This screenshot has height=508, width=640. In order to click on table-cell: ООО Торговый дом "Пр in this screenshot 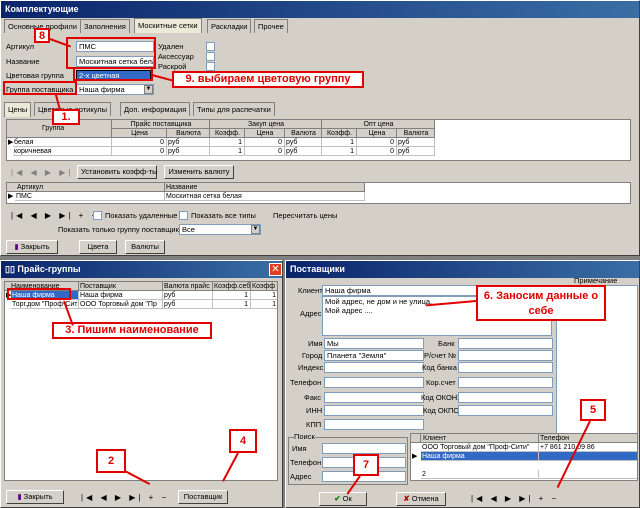, I will do `click(121, 304)`.